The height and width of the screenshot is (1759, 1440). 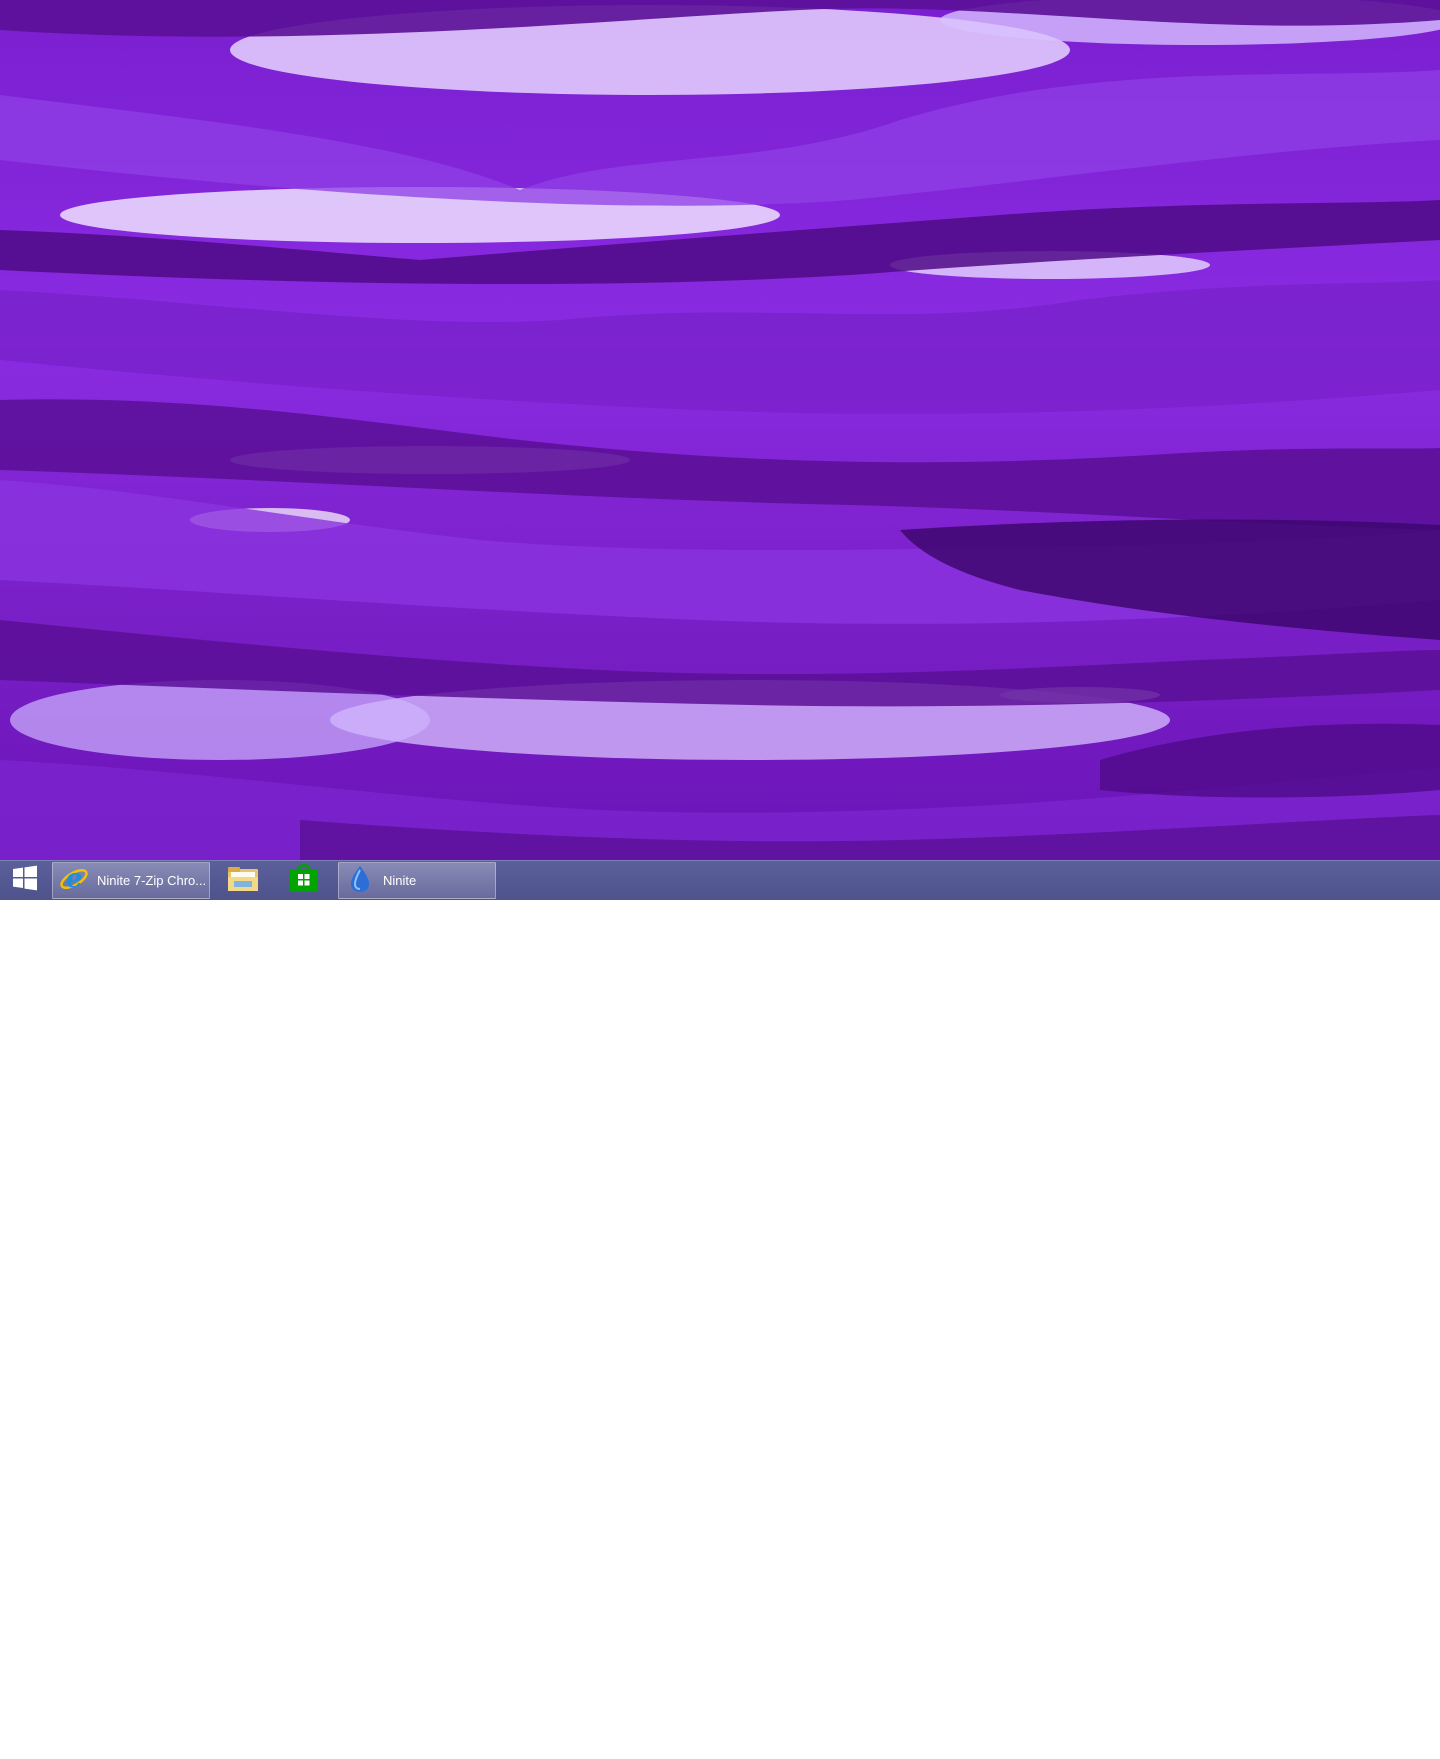 What do you see at coordinates (1398, 1742) in the screenshot?
I see `system-clock: 7:38 AM 1/7/2023` at bounding box center [1398, 1742].